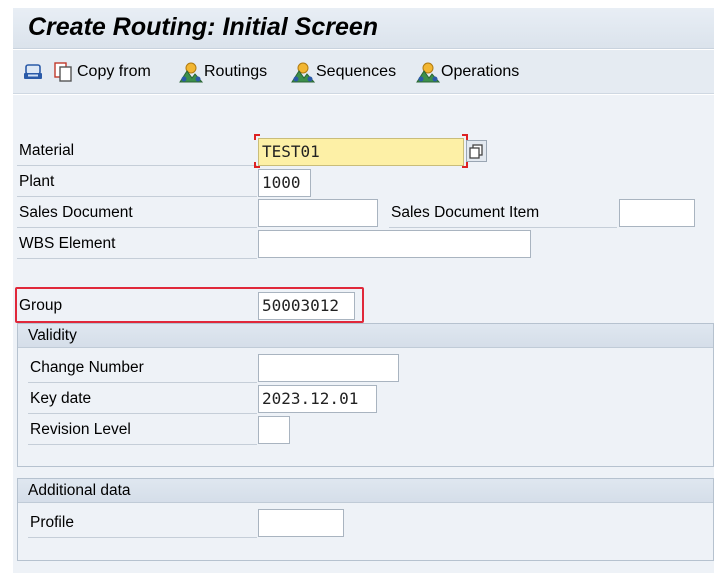 This screenshot has width=714, height=573. Describe the element at coordinates (191, 72) in the screenshot. I see `routing-icon` at that location.